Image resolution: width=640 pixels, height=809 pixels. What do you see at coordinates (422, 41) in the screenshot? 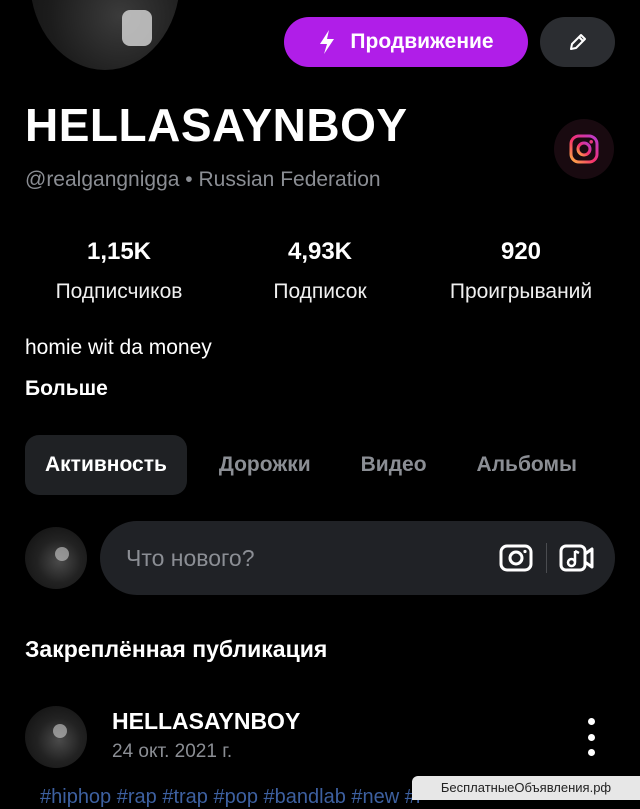
I see `promote-label: Продвижение` at bounding box center [422, 41].